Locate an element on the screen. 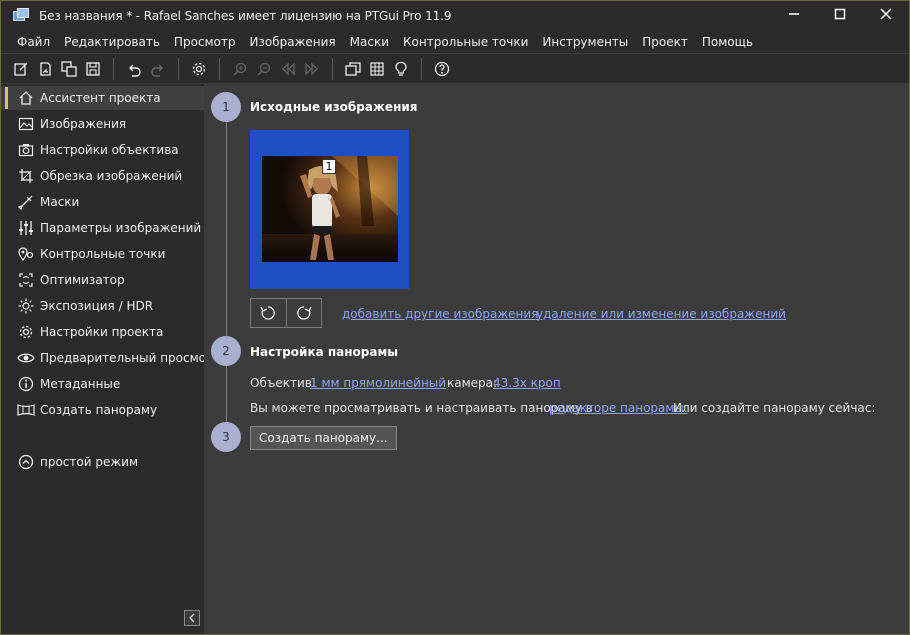 This screenshot has height=635, width=910. next-button is located at coordinates (312, 69).